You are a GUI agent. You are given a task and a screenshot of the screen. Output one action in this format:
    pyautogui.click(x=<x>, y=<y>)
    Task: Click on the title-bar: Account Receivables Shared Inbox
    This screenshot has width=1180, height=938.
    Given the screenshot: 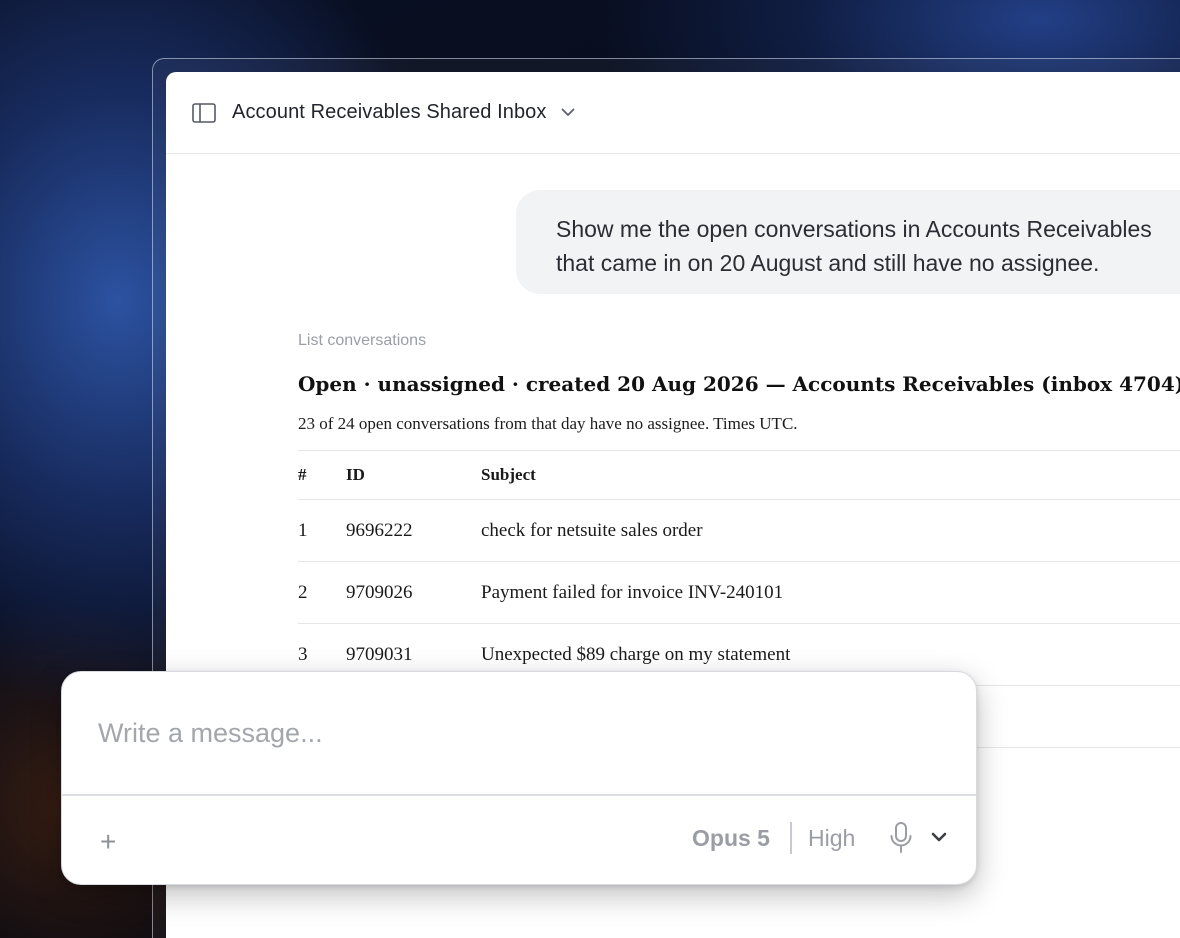 What is the action you would take?
    pyautogui.click(x=673, y=113)
    